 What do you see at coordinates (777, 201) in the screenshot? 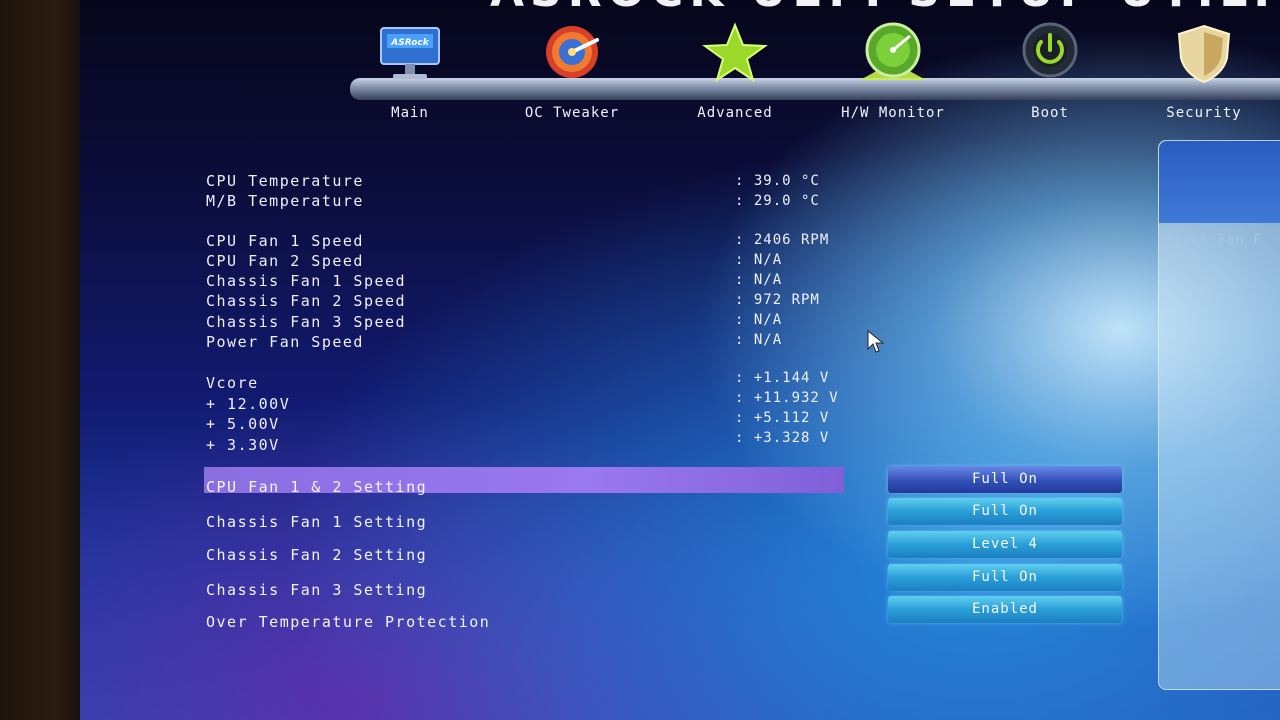
I see `mb-temperature-value: : 29.0 °C` at bounding box center [777, 201].